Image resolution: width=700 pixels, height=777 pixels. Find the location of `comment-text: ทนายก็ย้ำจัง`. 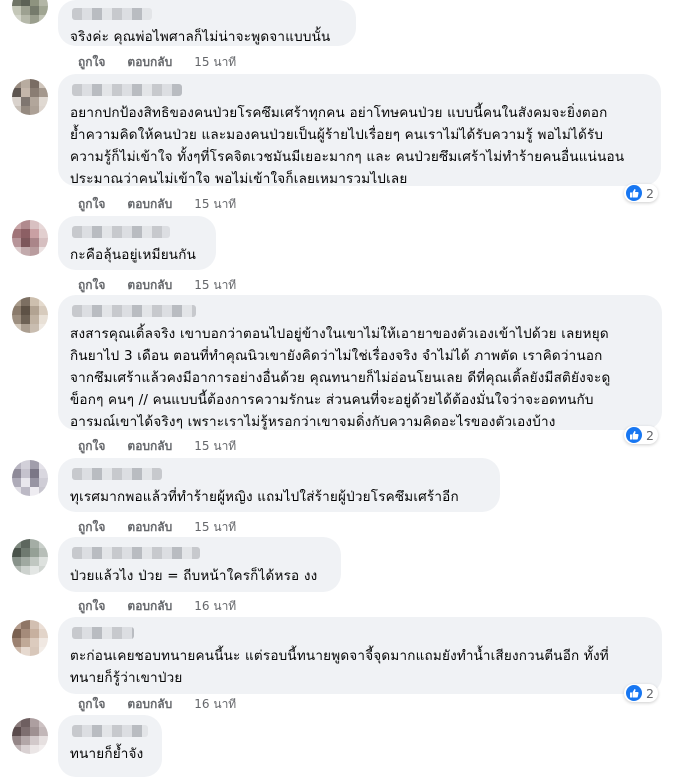

comment-text: ทนายก็ย้ำจัง is located at coordinates (107, 754).